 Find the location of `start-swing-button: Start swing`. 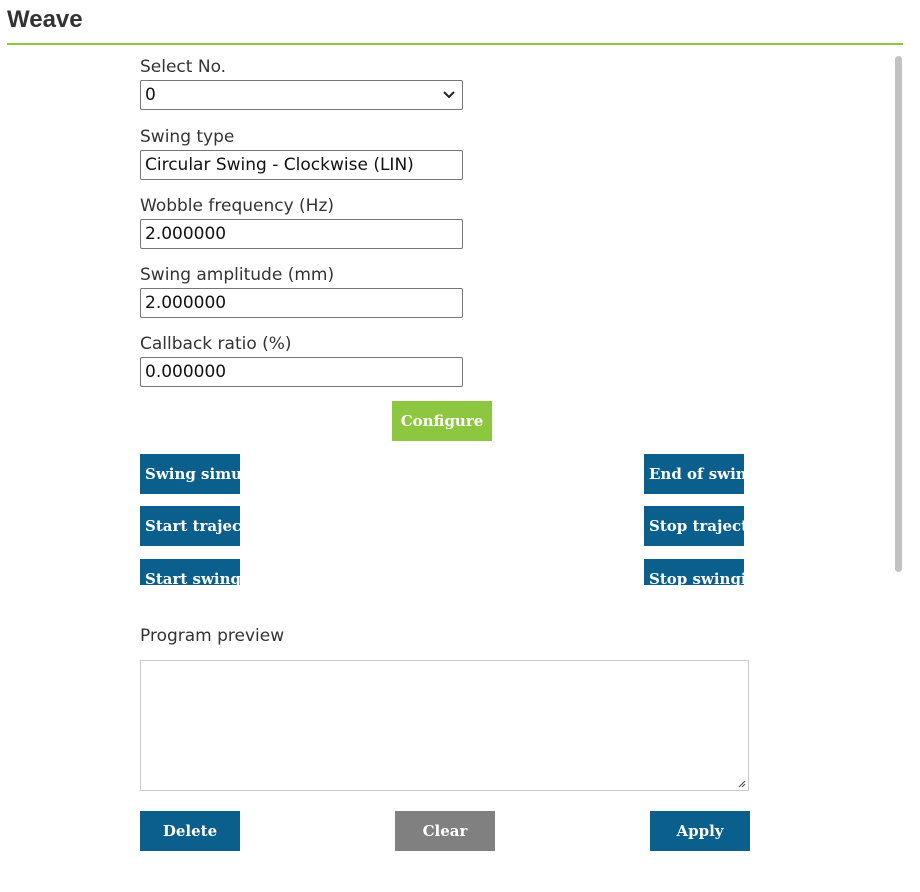

start-swing-button: Start swing is located at coordinates (190, 572).